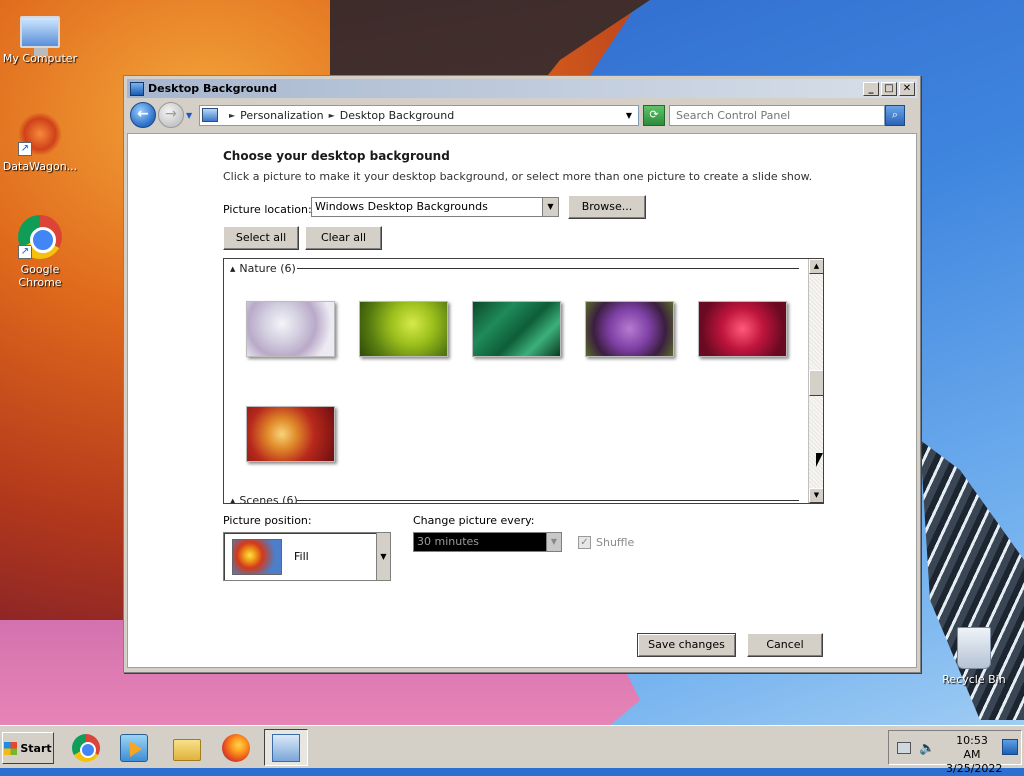  What do you see at coordinates (281, 115) in the screenshot?
I see `breadcrumb-personalization: Personalization` at bounding box center [281, 115].